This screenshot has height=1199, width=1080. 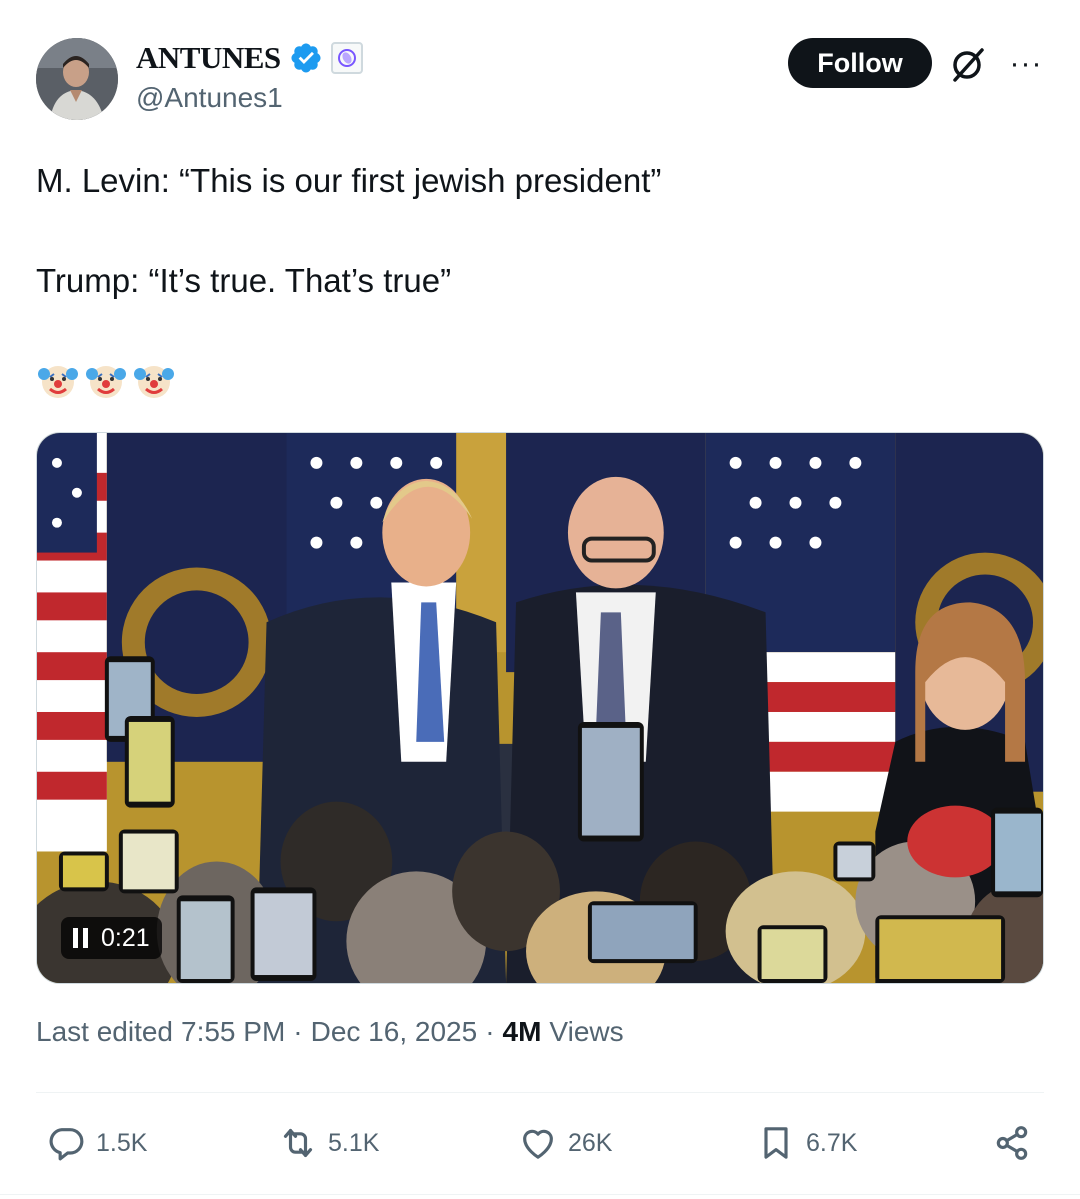 What do you see at coordinates (565, 1143) in the screenshot?
I see `like-button: 26K` at bounding box center [565, 1143].